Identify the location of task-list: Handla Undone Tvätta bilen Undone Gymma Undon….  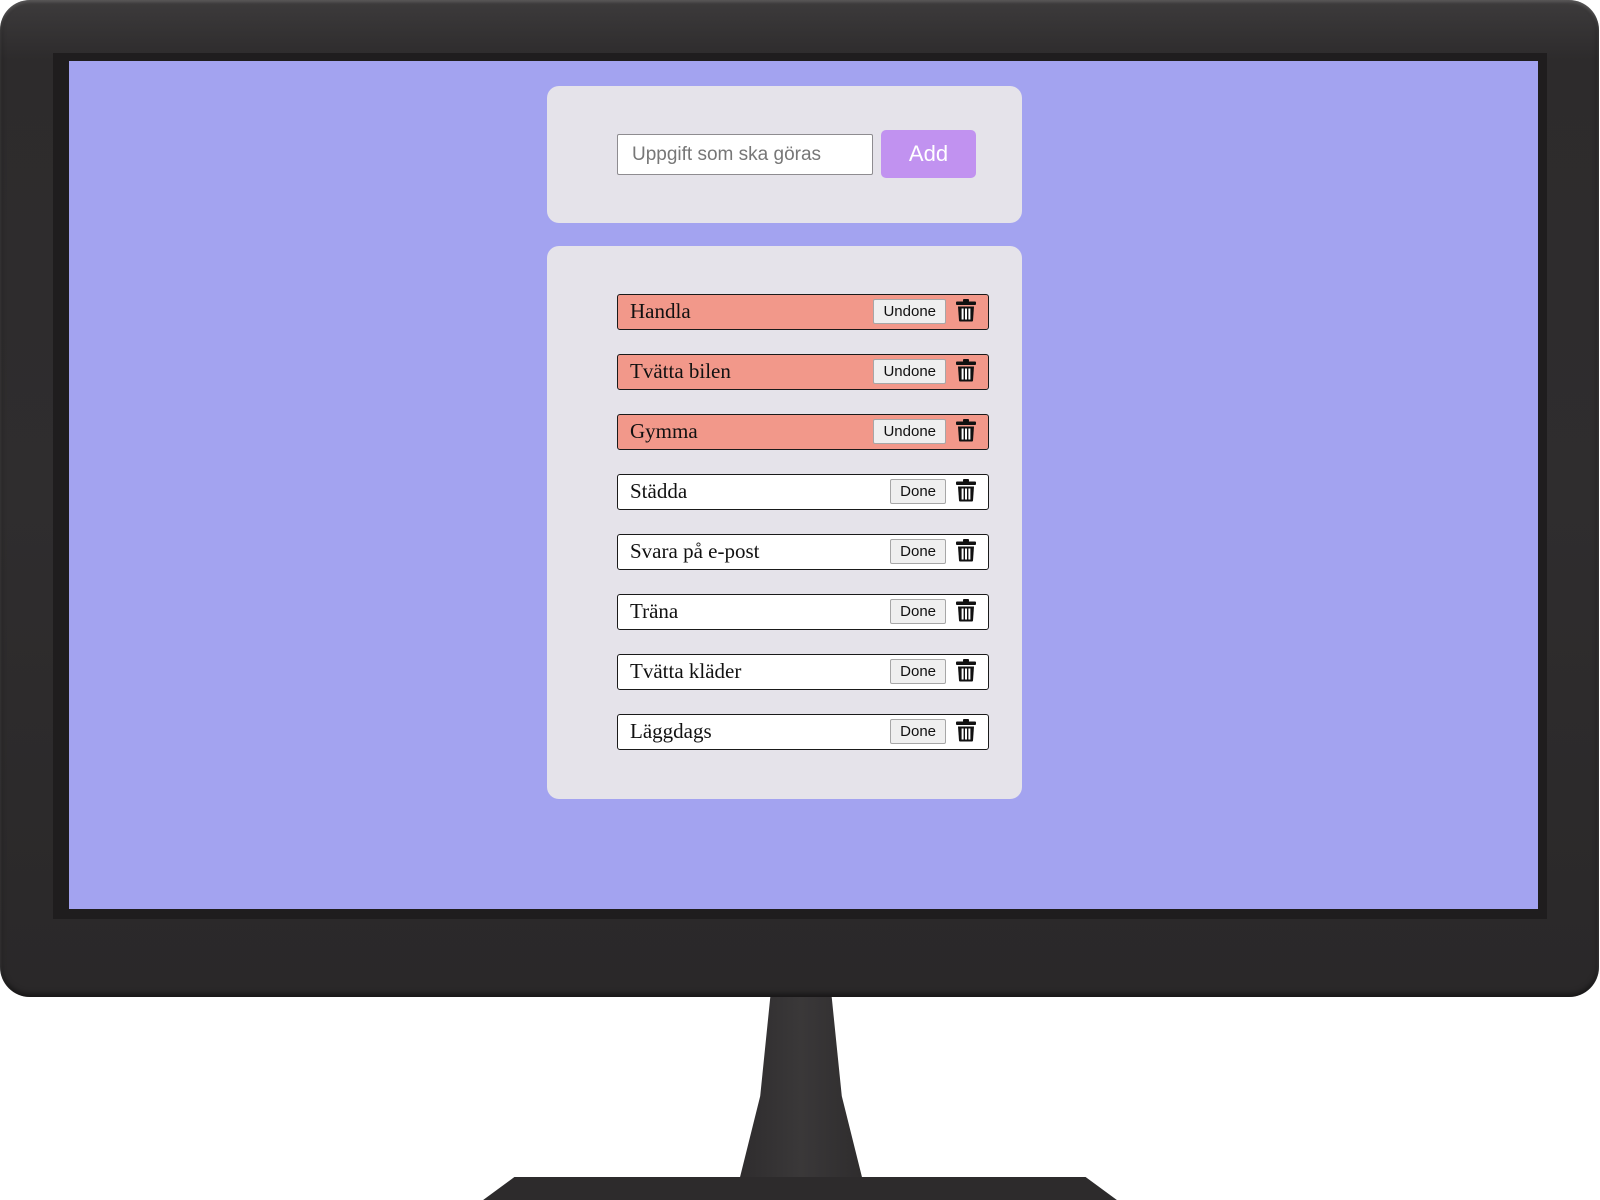
(803, 534).